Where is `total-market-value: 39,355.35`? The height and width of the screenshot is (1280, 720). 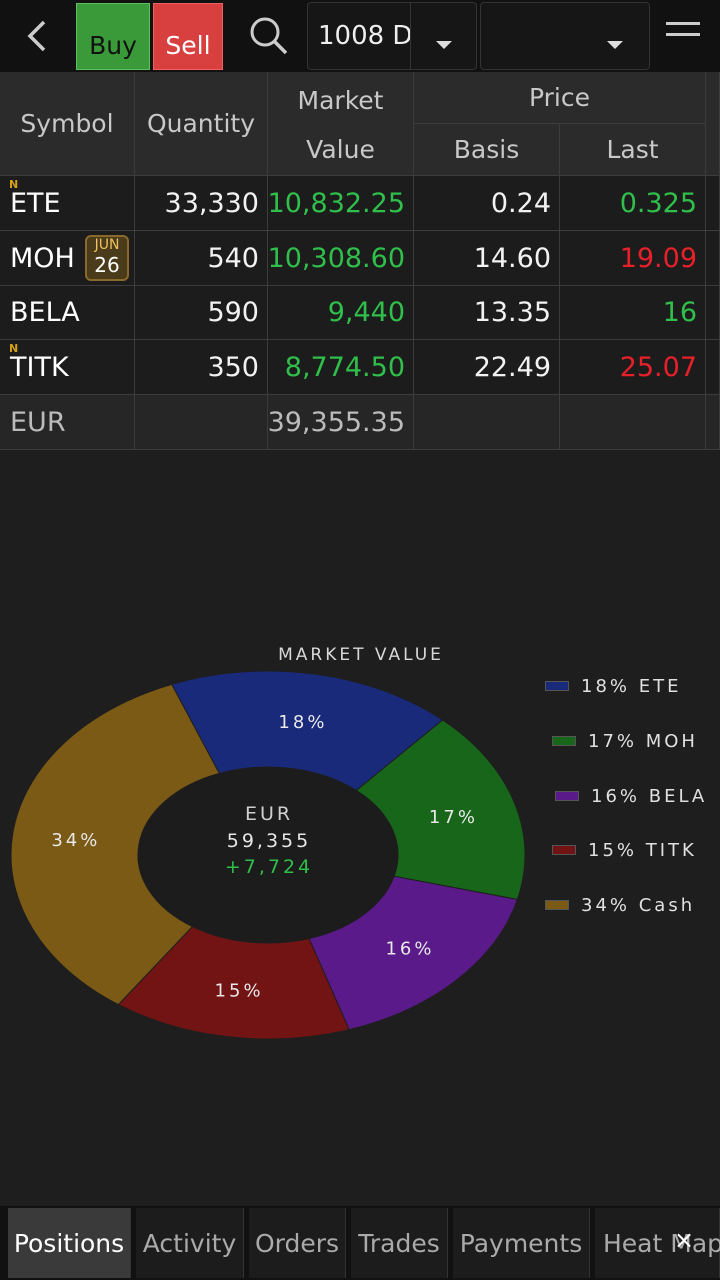
total-market-value: 39,355.35 is located at coordinates (341, 422).